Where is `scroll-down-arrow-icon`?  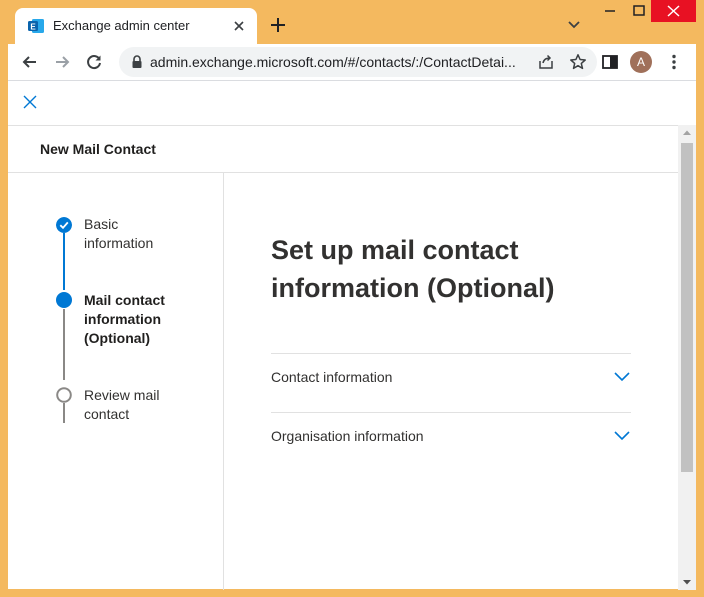 scroll-down-arrow-icon is located at coordinates (687, 582).